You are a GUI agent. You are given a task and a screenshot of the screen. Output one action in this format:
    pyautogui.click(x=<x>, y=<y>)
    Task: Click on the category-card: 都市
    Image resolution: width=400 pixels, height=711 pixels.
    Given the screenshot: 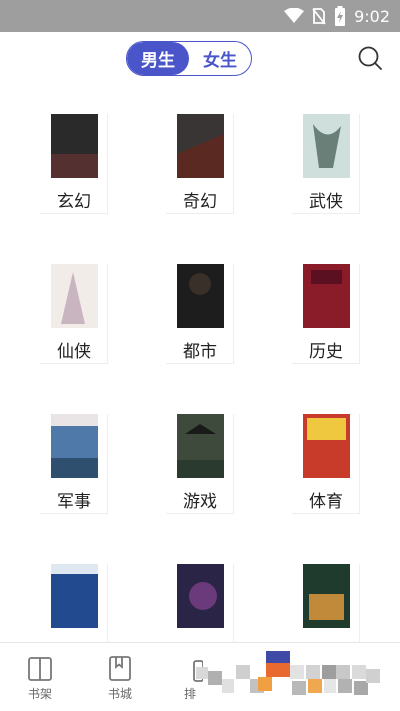 What is the action you would take?
    pyautogui.click(x=200, y=314)
    